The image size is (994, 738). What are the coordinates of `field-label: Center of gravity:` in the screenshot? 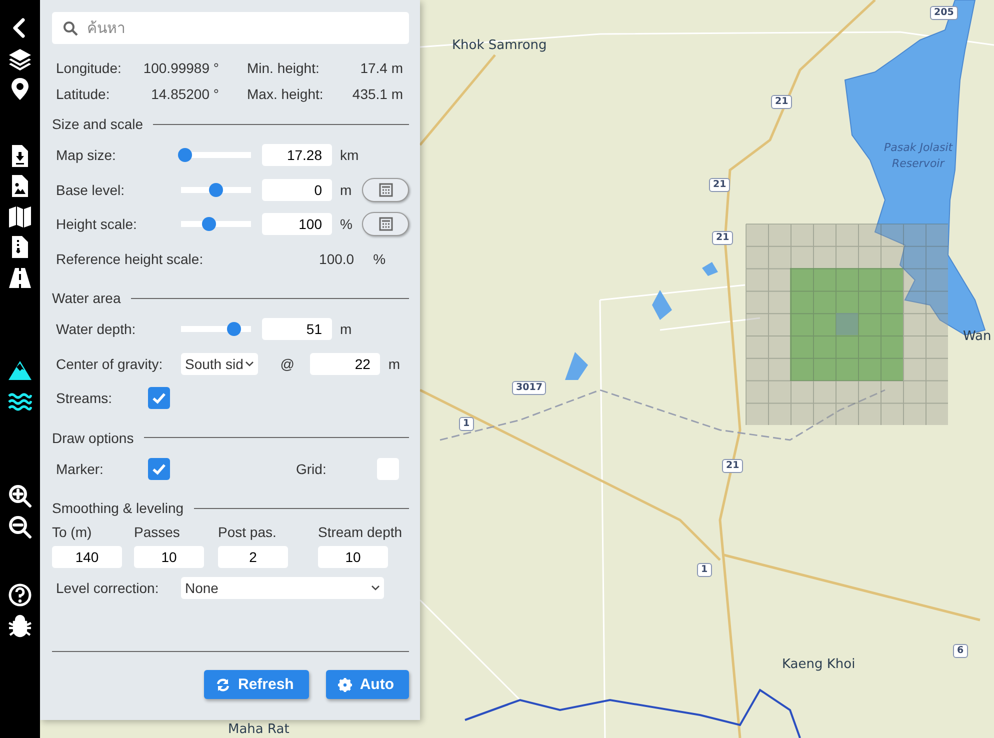 It's located at (110, 363).